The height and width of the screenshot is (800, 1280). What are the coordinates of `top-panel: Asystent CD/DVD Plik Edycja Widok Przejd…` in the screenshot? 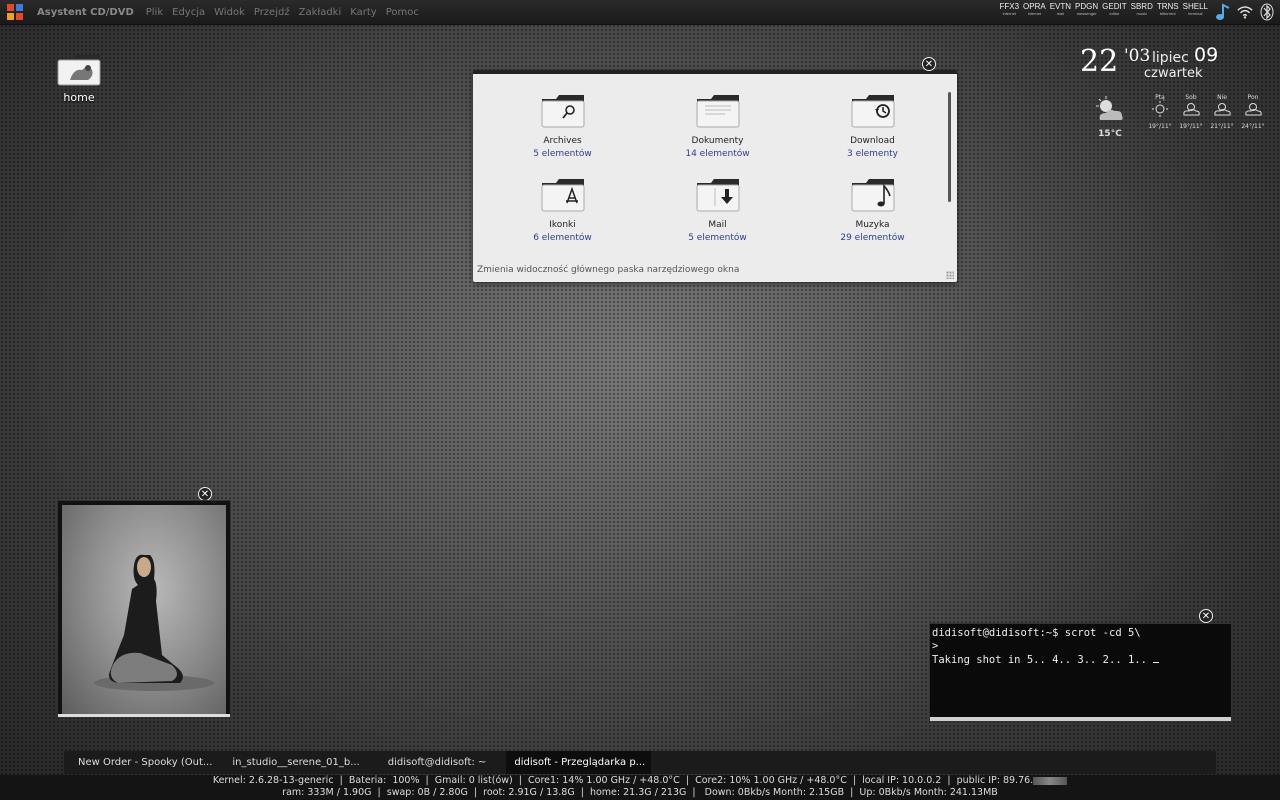 It's located at (640, 12).